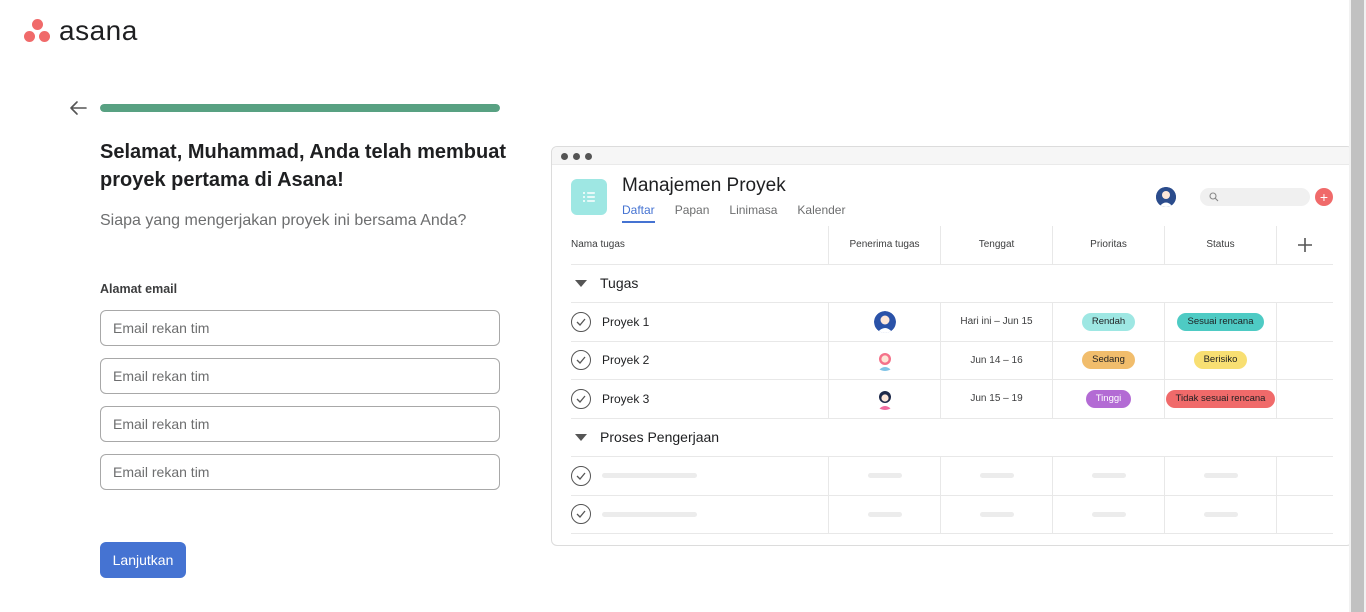 The image size is (1366, 612). Describe the element at coordinates (952, 156) in the screenshot. I see `preview-window-bar` at that location.